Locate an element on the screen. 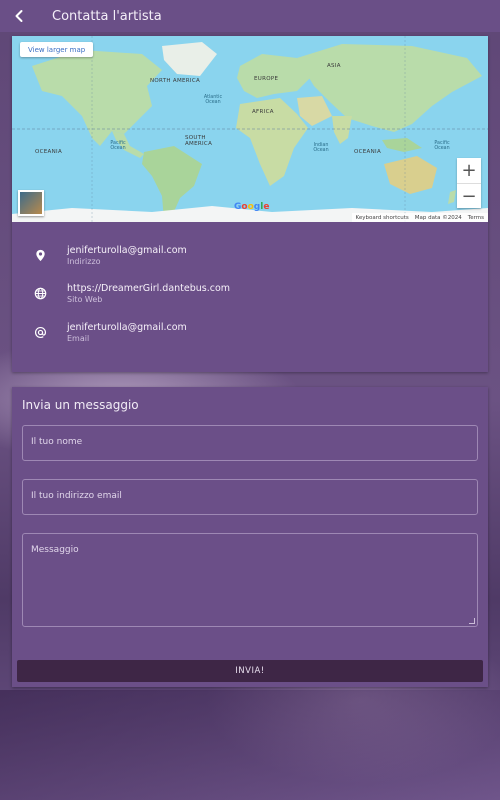  zoom-controls: + − is located at coordinates (469, 183).